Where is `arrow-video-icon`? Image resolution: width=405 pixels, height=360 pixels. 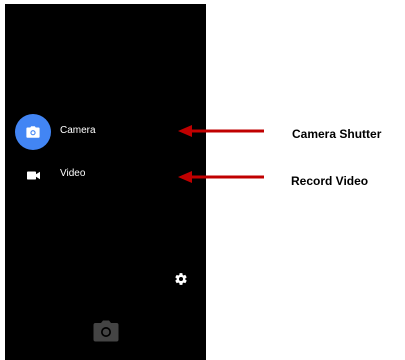
arrow-video-icon is located at coordinates (221, 177).